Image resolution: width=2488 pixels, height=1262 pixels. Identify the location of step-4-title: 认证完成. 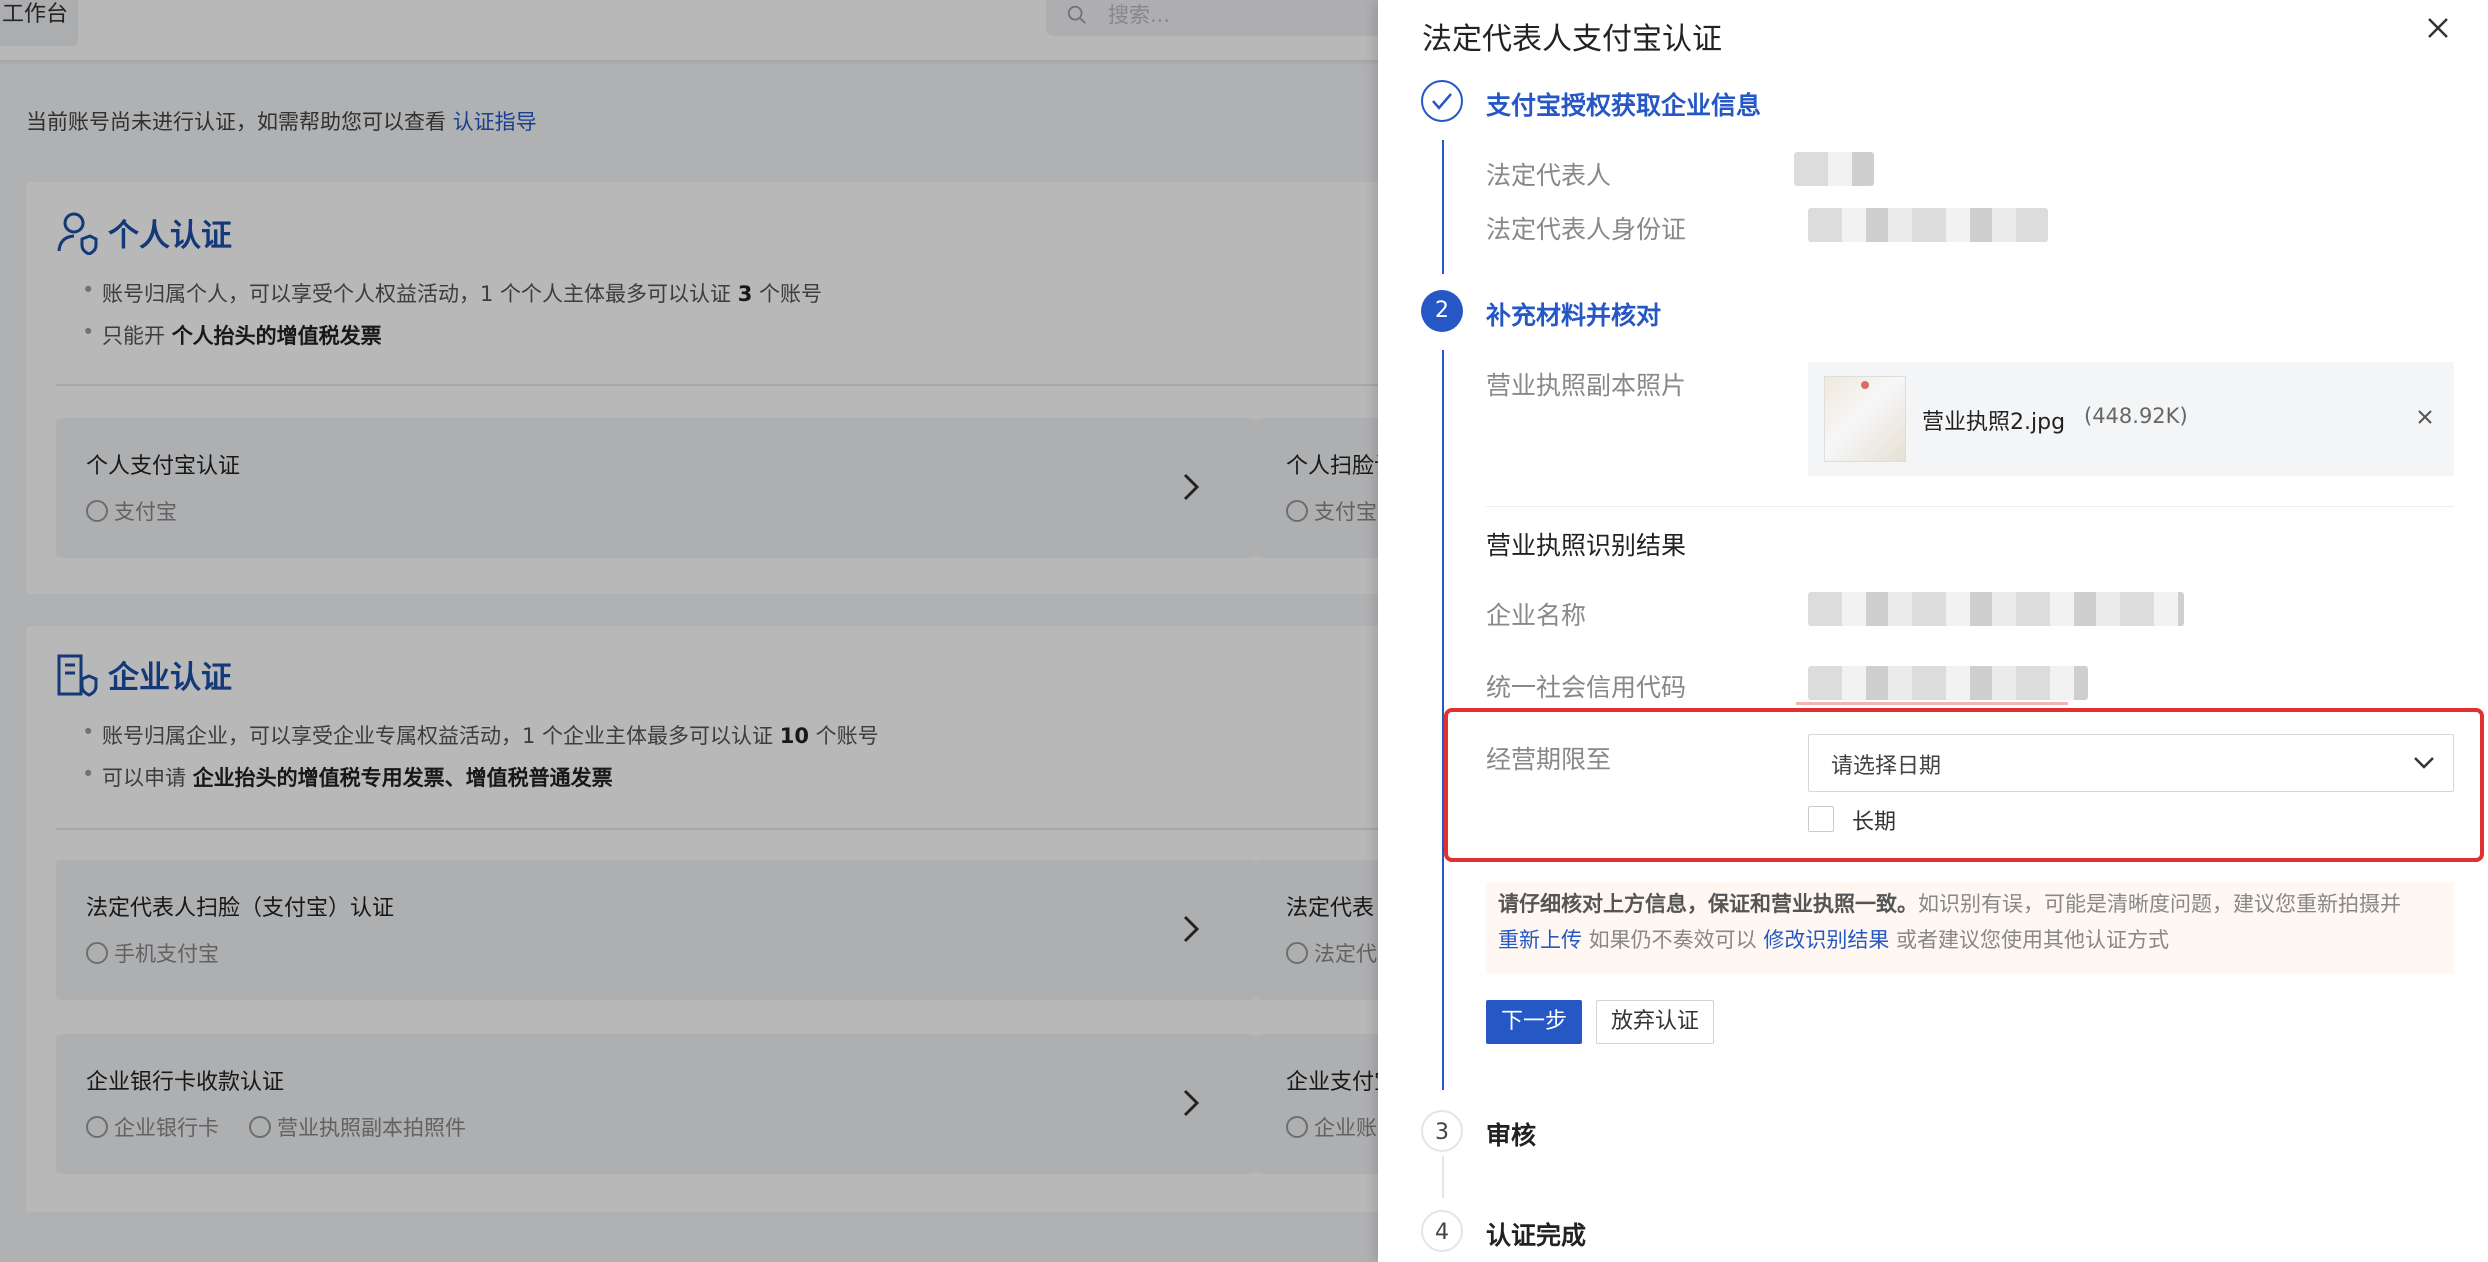
(1536, 1235).